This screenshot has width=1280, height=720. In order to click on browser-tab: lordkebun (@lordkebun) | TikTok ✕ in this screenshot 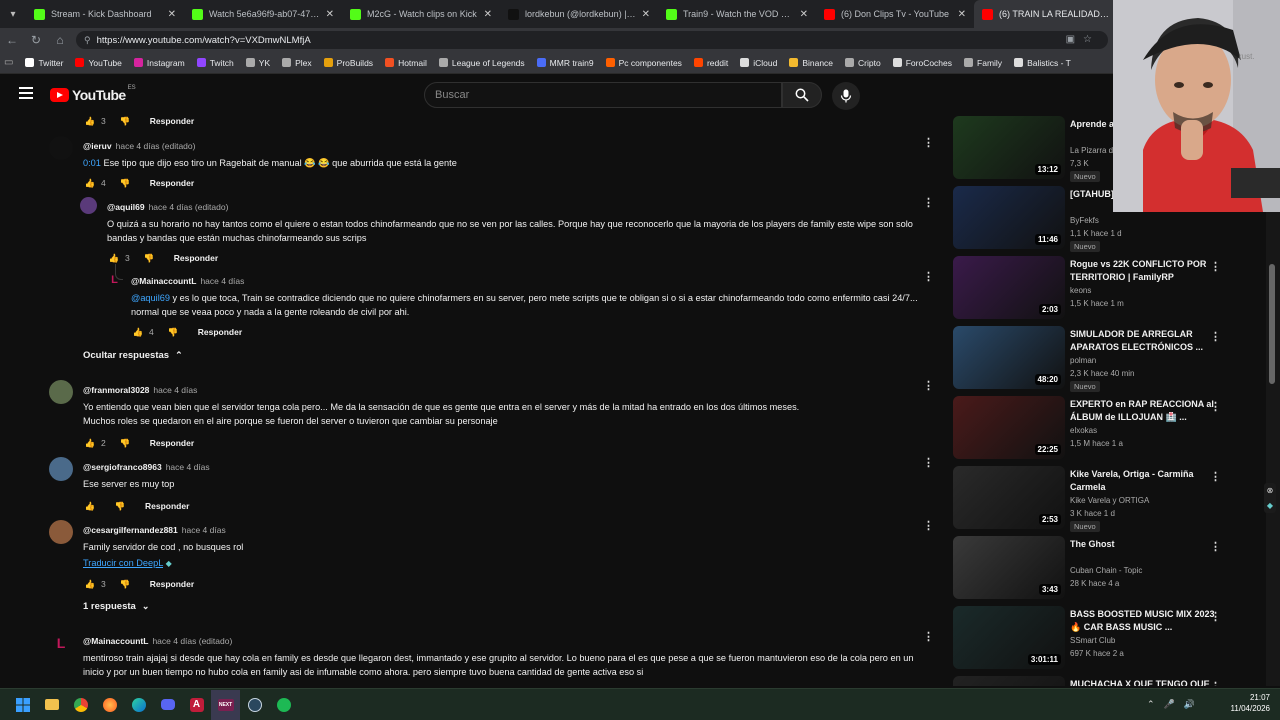, I will do `click(579, 14)`.